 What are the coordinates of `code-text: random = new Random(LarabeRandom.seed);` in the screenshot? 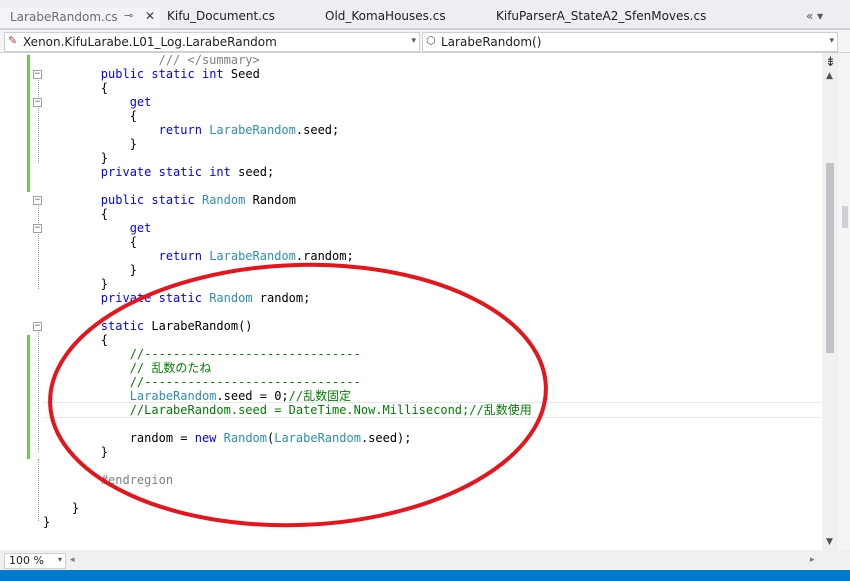 It's located at (227, 438).